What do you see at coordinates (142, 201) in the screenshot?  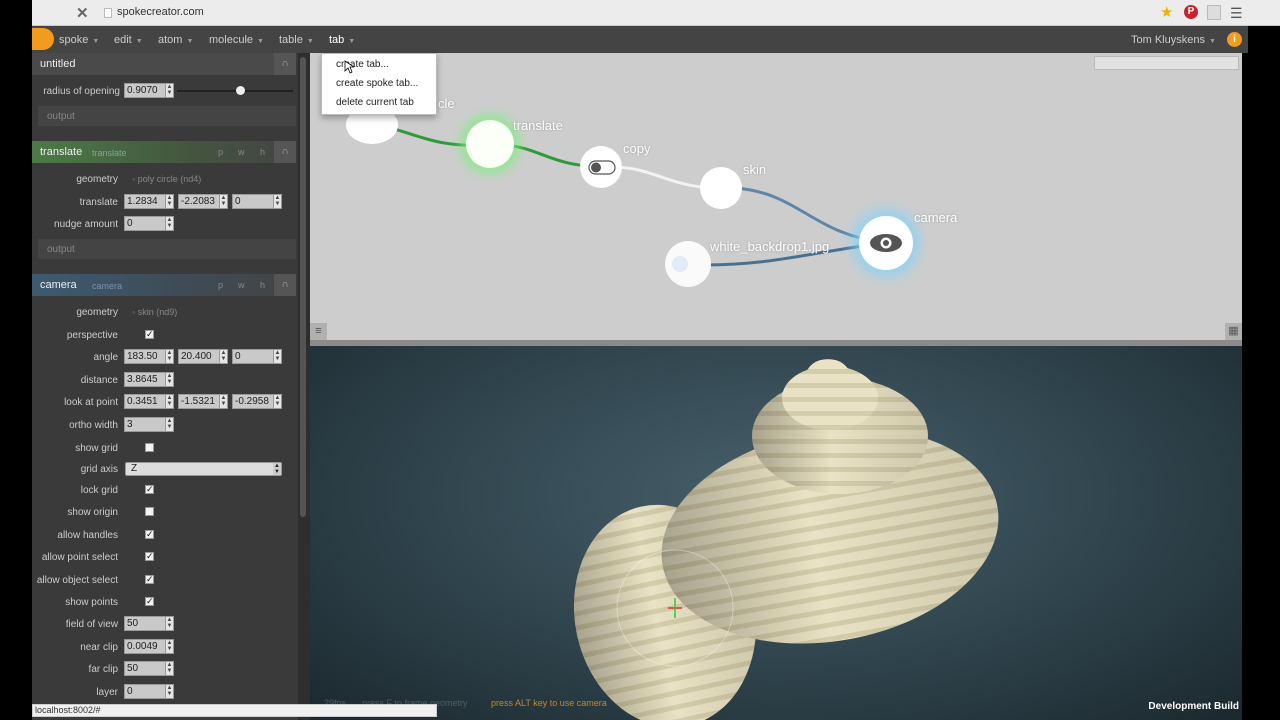 I see `translate-x-value: 1.2834` at bounding box center [142, 201].